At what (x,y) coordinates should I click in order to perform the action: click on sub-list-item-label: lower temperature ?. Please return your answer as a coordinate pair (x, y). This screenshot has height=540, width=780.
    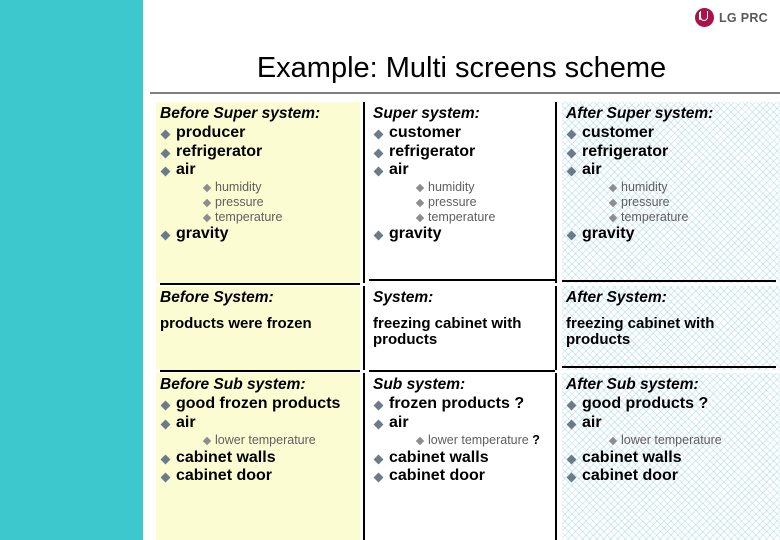
    Looking at the image, I should click on (484, 439).